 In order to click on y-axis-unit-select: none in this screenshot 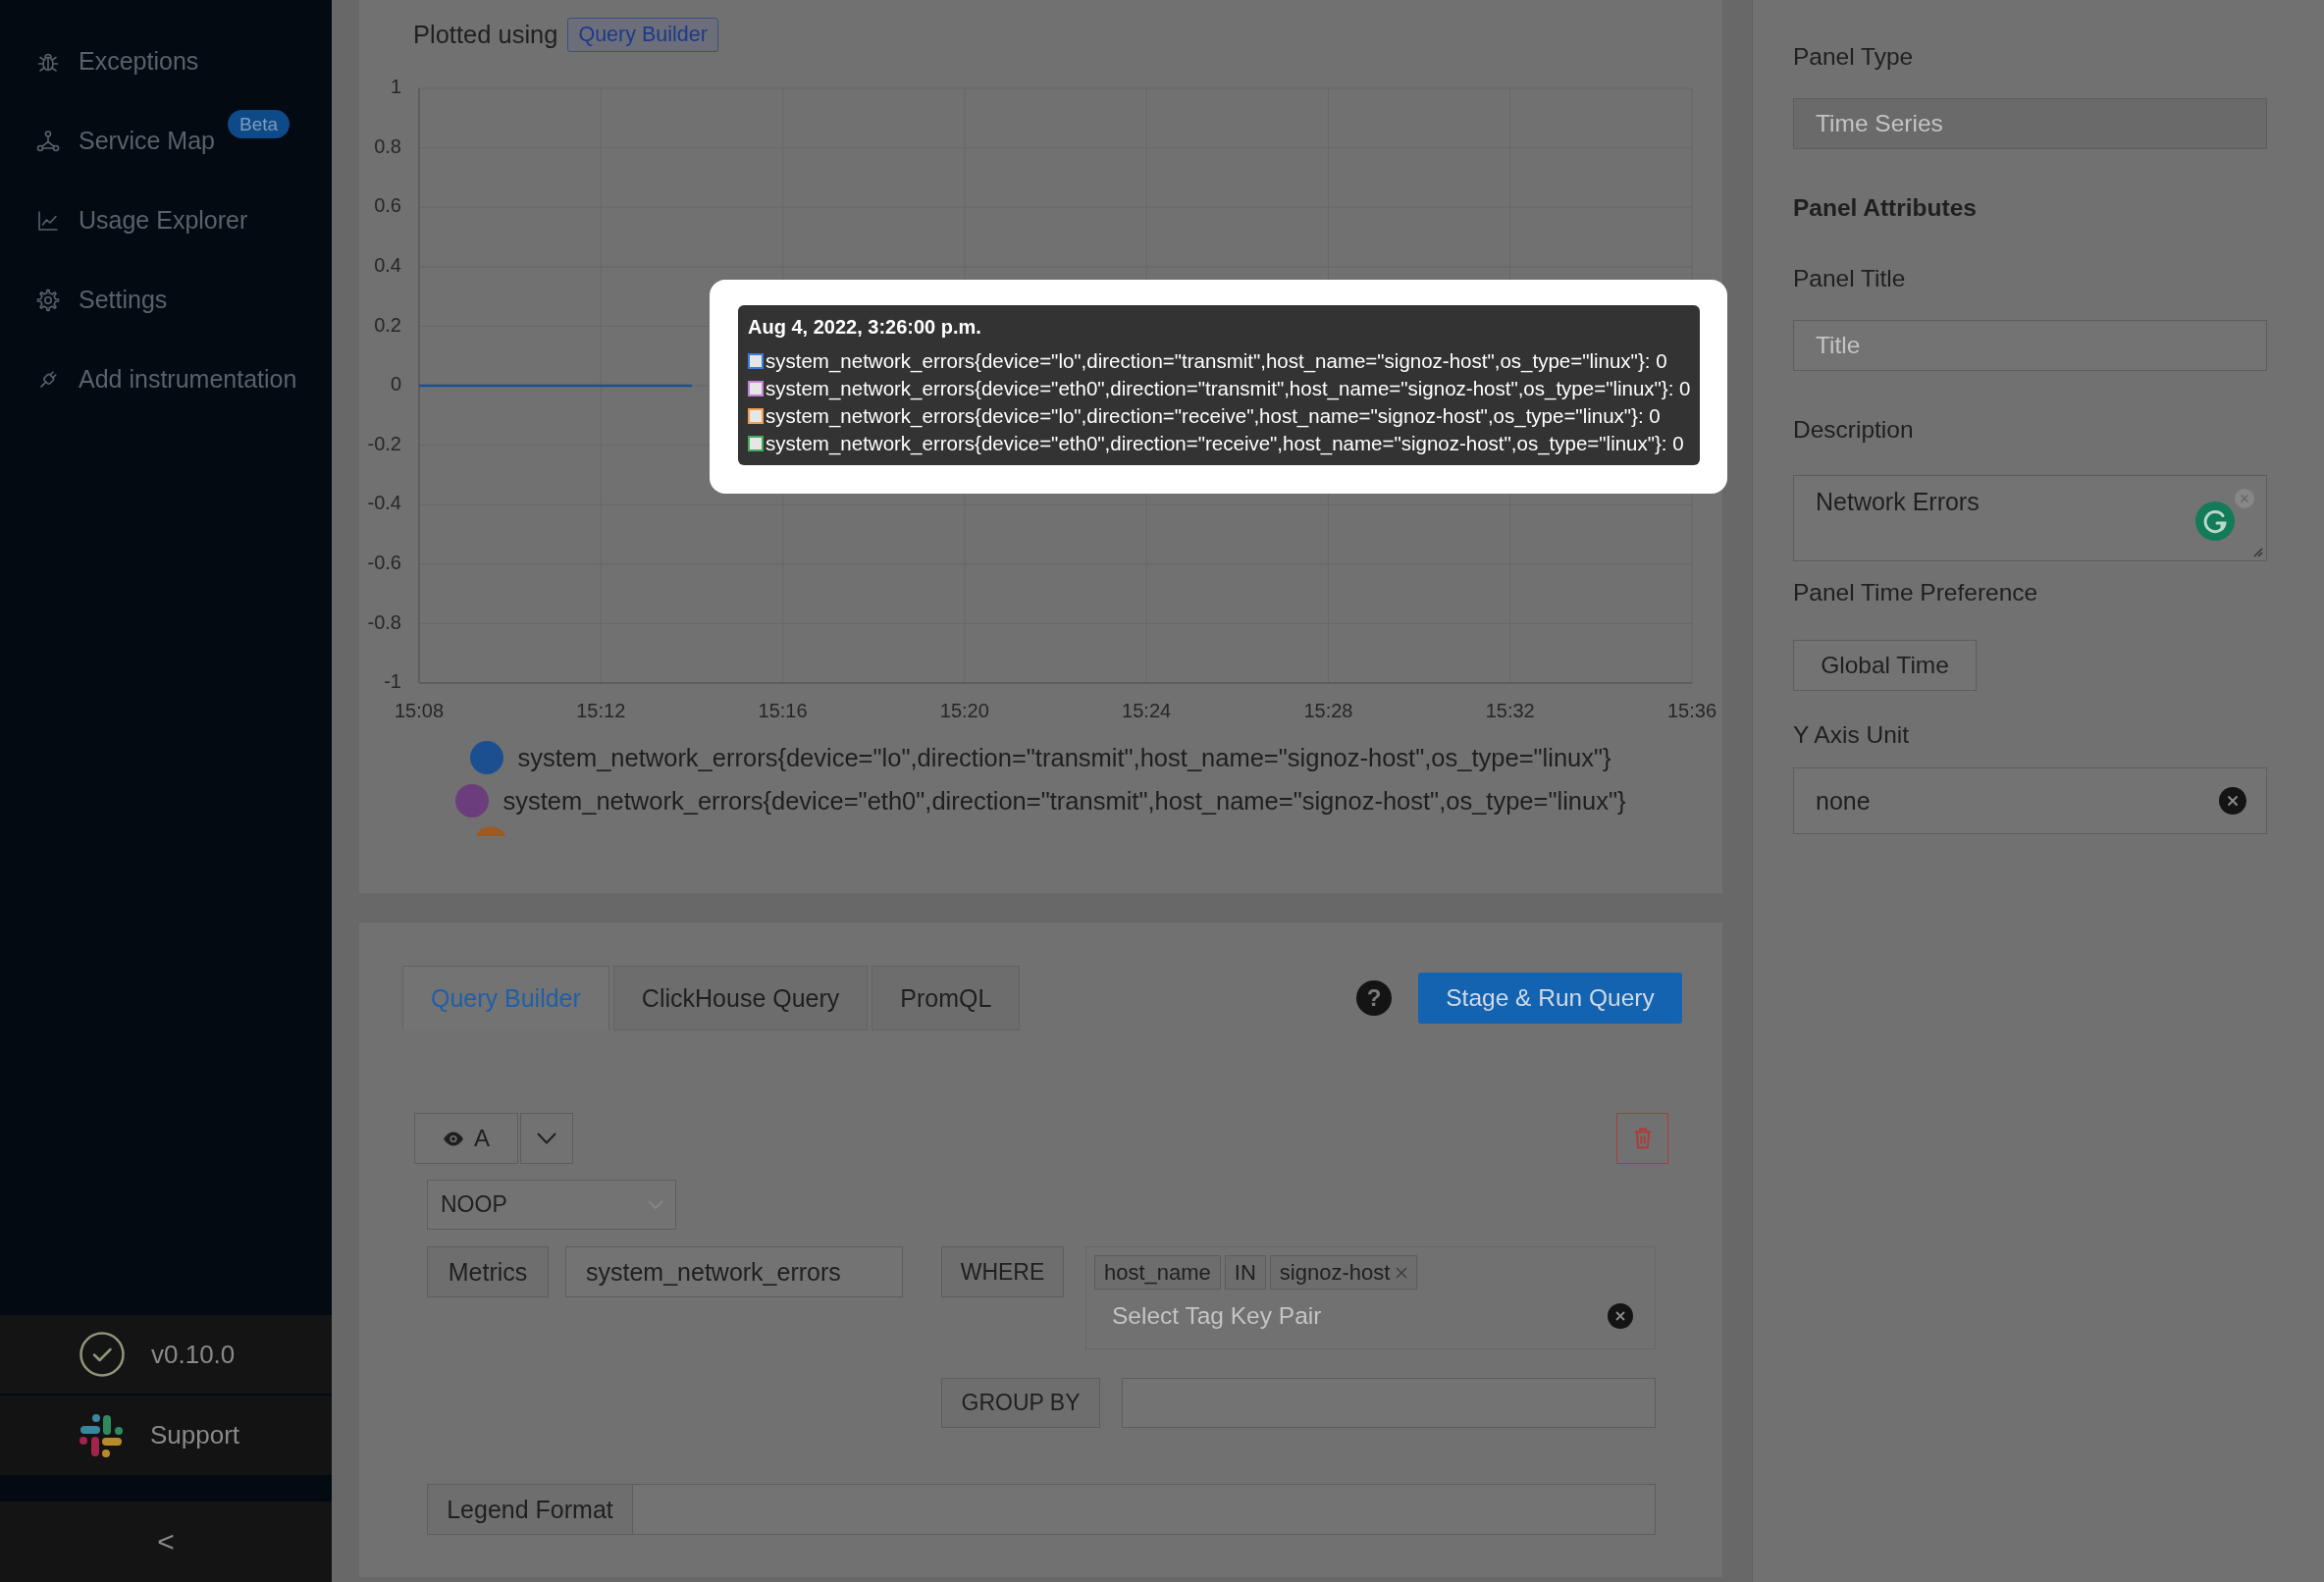, I will do `click(2030, 800)`.